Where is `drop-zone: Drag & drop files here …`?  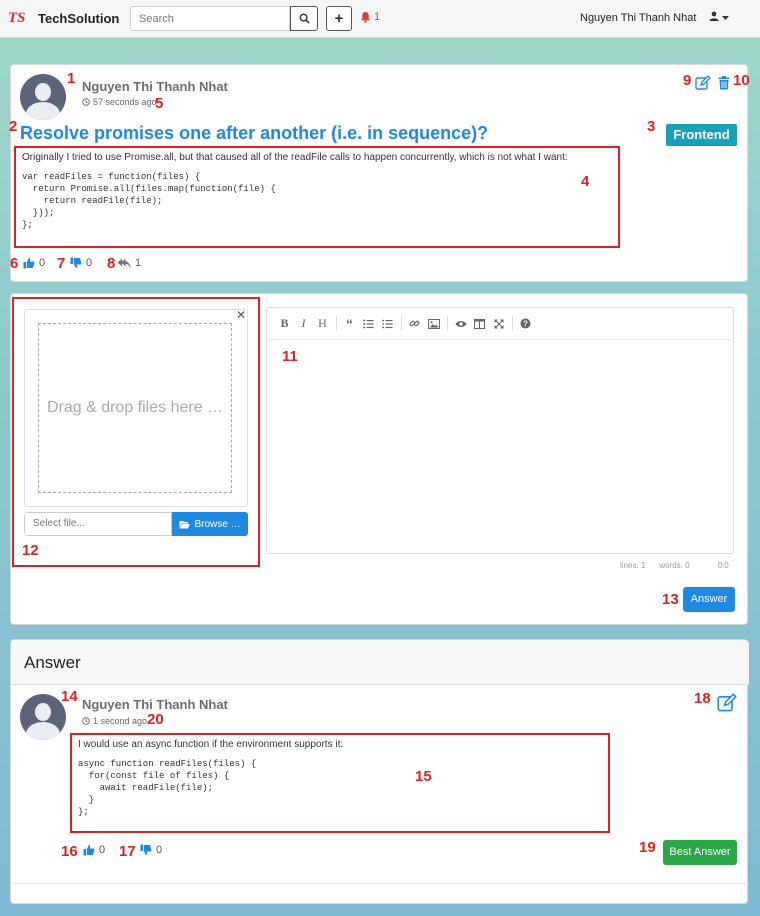 drop-zone: Drag & drop files here … is located at coordinates (135, 408).